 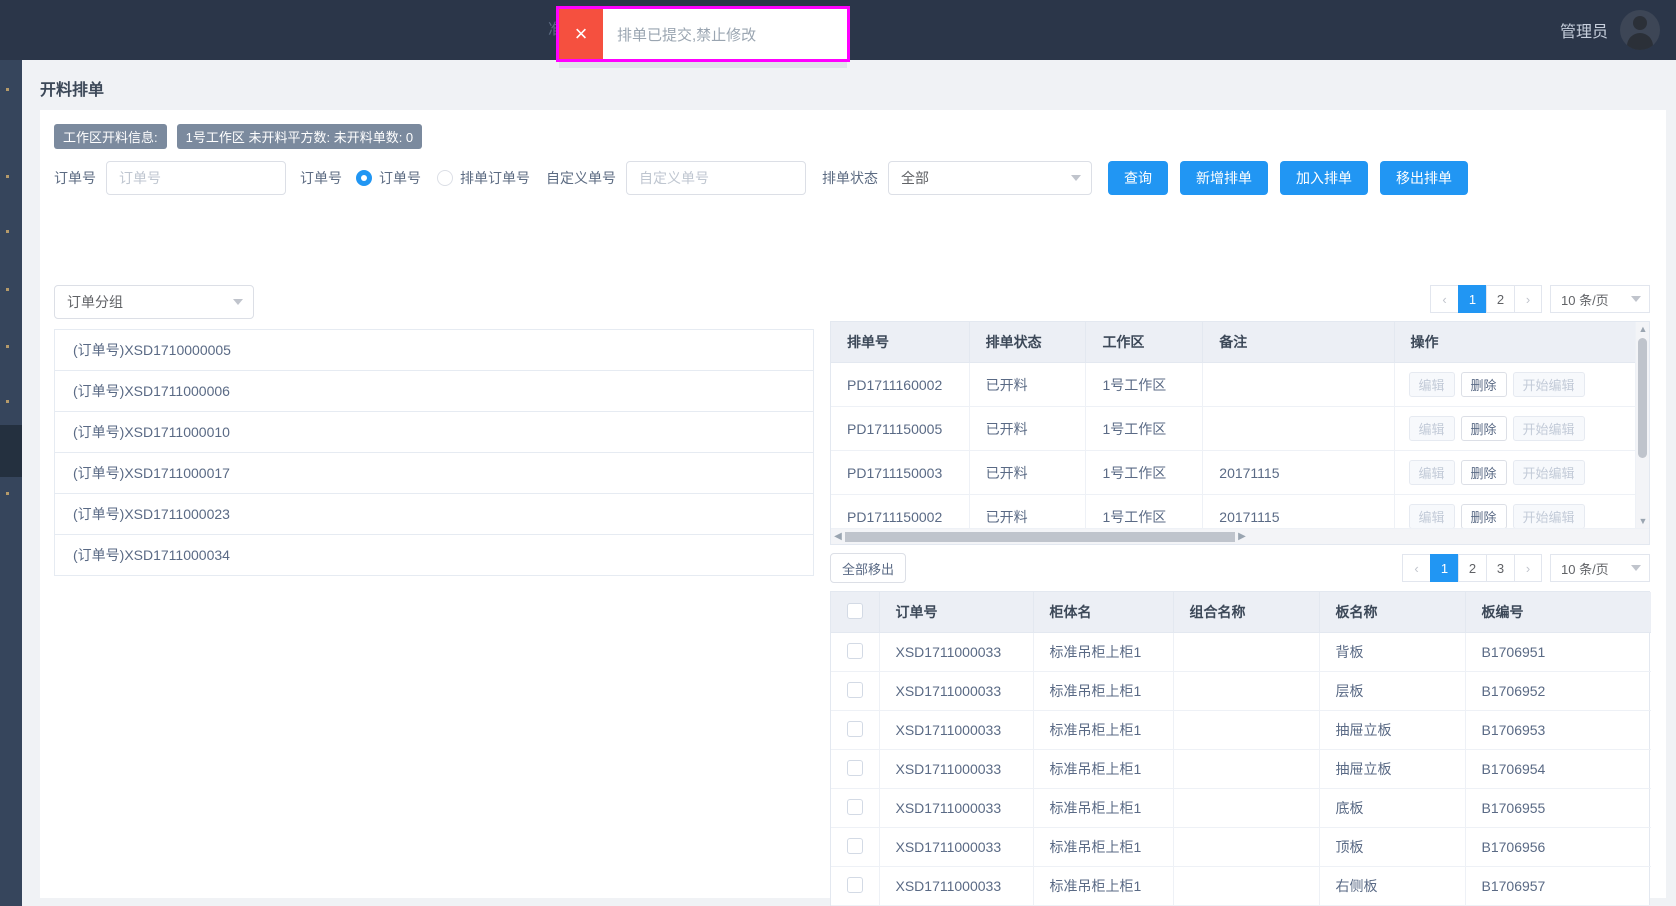 What do you see at coordinates (990, 178) in the screenshot?
I see `status-select: 全部` at bounding box center [990, 178].